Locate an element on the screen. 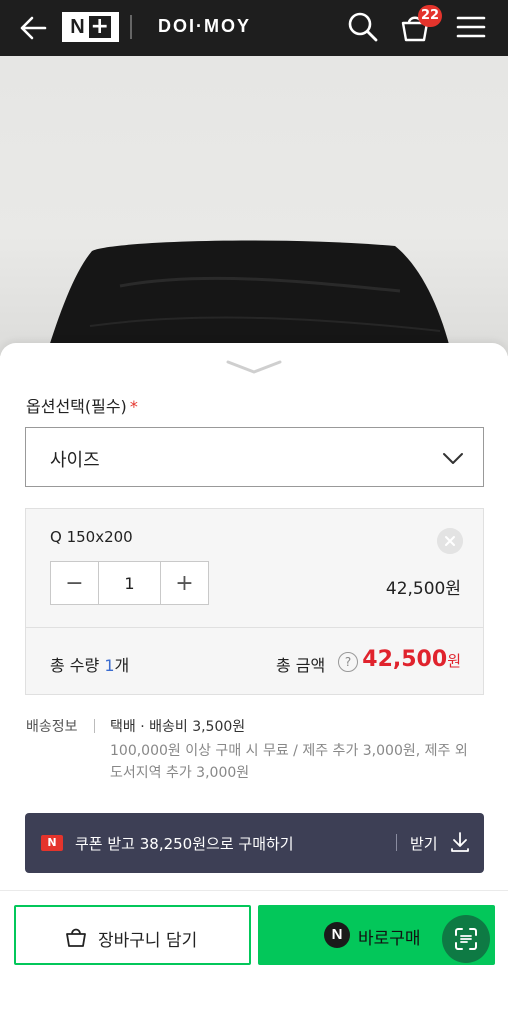 The width and height of the screenshot is (508, 1024). required-mark: * is located at coordinates (133, 406).